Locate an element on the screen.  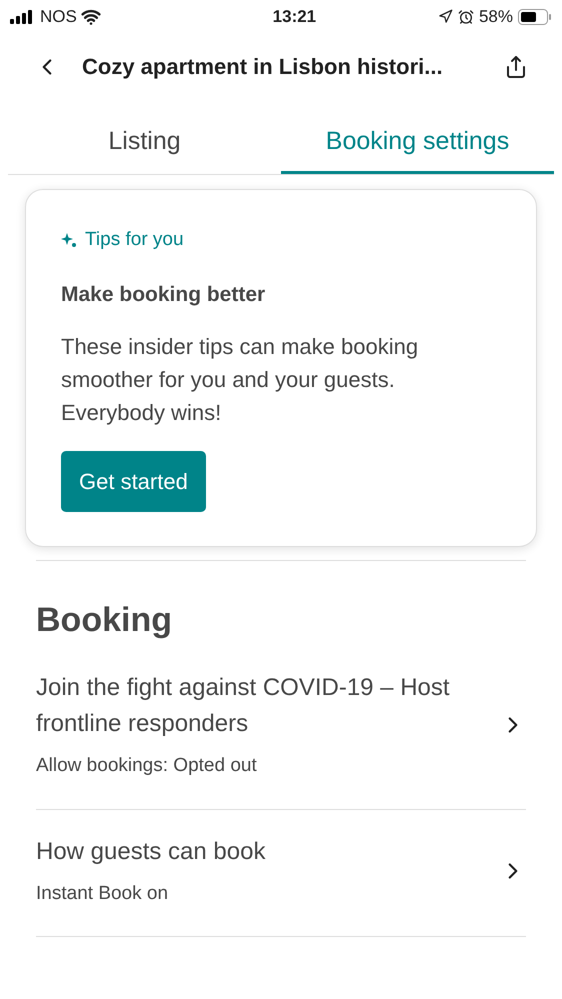
clock-time: 13:21 is located at coordinates (294, 17).